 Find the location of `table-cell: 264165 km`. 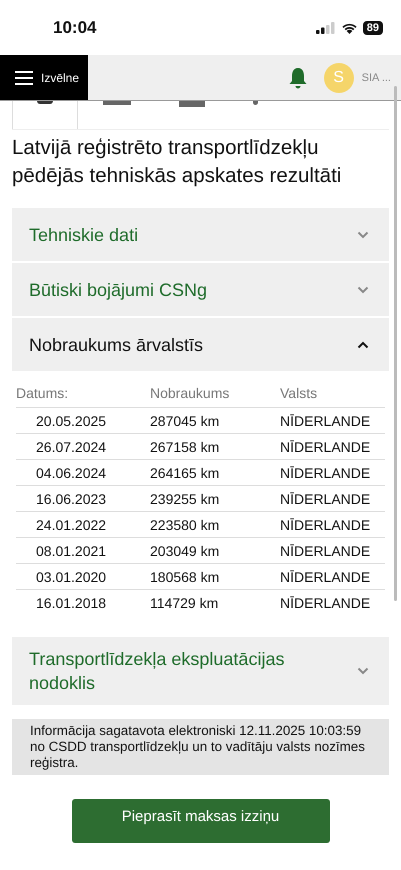

table-cell: 264165 km is located at coordinates (215, 473).